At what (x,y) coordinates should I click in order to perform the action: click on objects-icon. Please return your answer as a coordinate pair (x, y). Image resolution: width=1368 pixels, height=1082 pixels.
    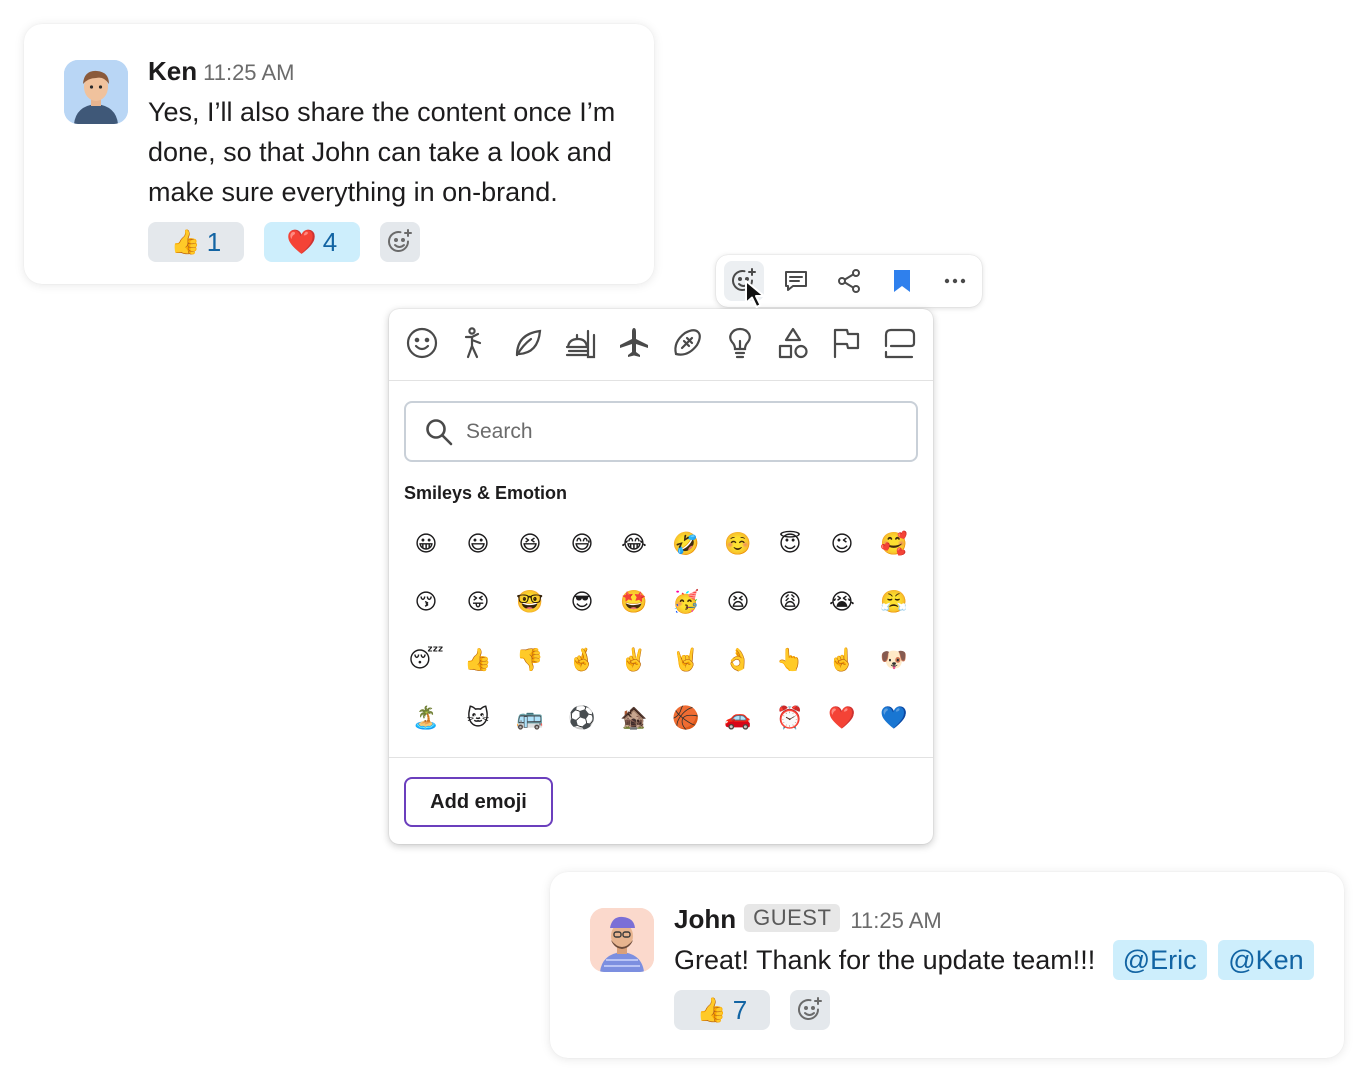
    Looking at the image, I should click on (740, 343).